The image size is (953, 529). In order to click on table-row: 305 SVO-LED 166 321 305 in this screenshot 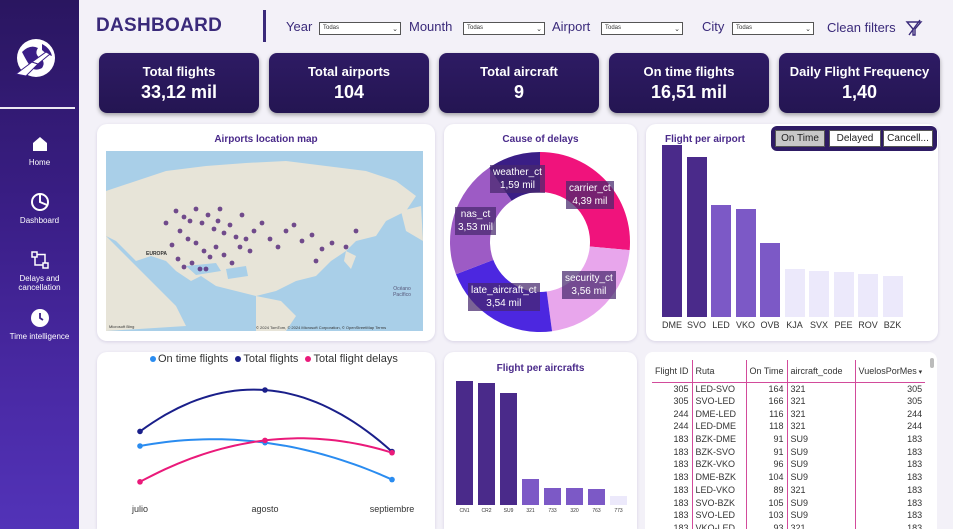, I will do `click(789, 401)`.